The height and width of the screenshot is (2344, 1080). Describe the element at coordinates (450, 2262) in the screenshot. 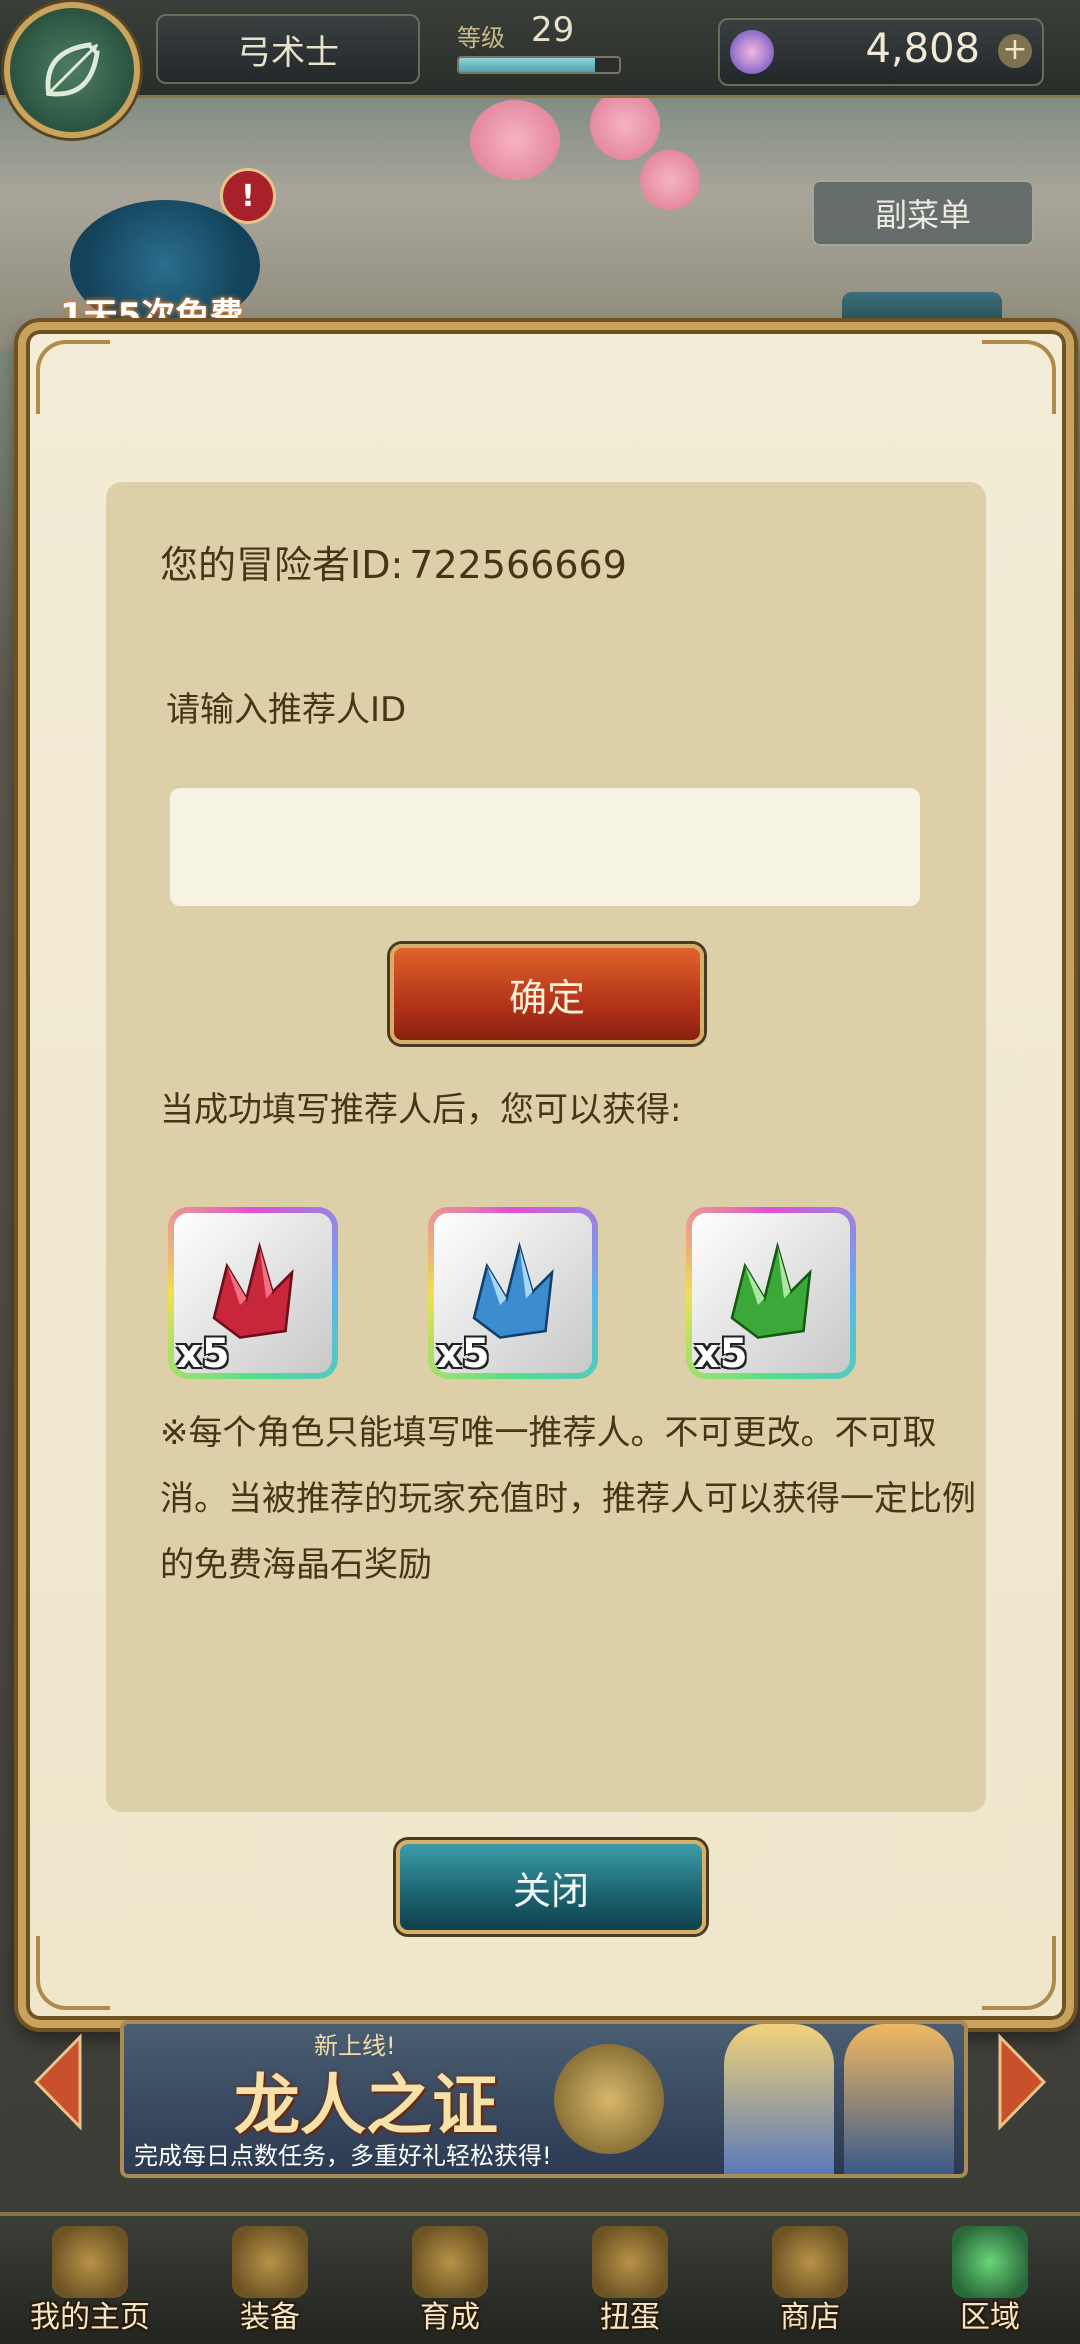

I see `sword-icon` at that location.